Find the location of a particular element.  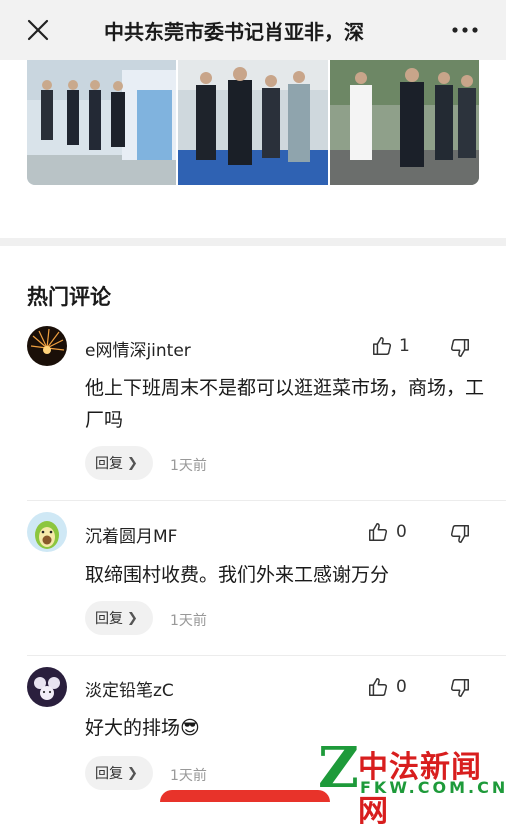

watermark-logo: Z 中法新闻网 FKW.COM.CN is located at coordinates (412, 782).